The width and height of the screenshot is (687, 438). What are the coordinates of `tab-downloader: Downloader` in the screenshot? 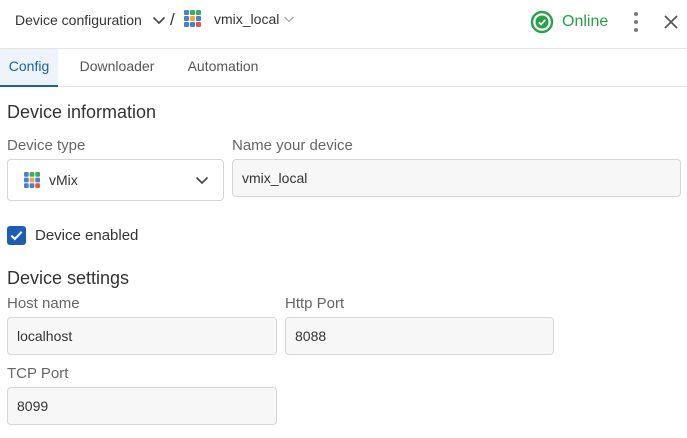 It's located at (117, 68).